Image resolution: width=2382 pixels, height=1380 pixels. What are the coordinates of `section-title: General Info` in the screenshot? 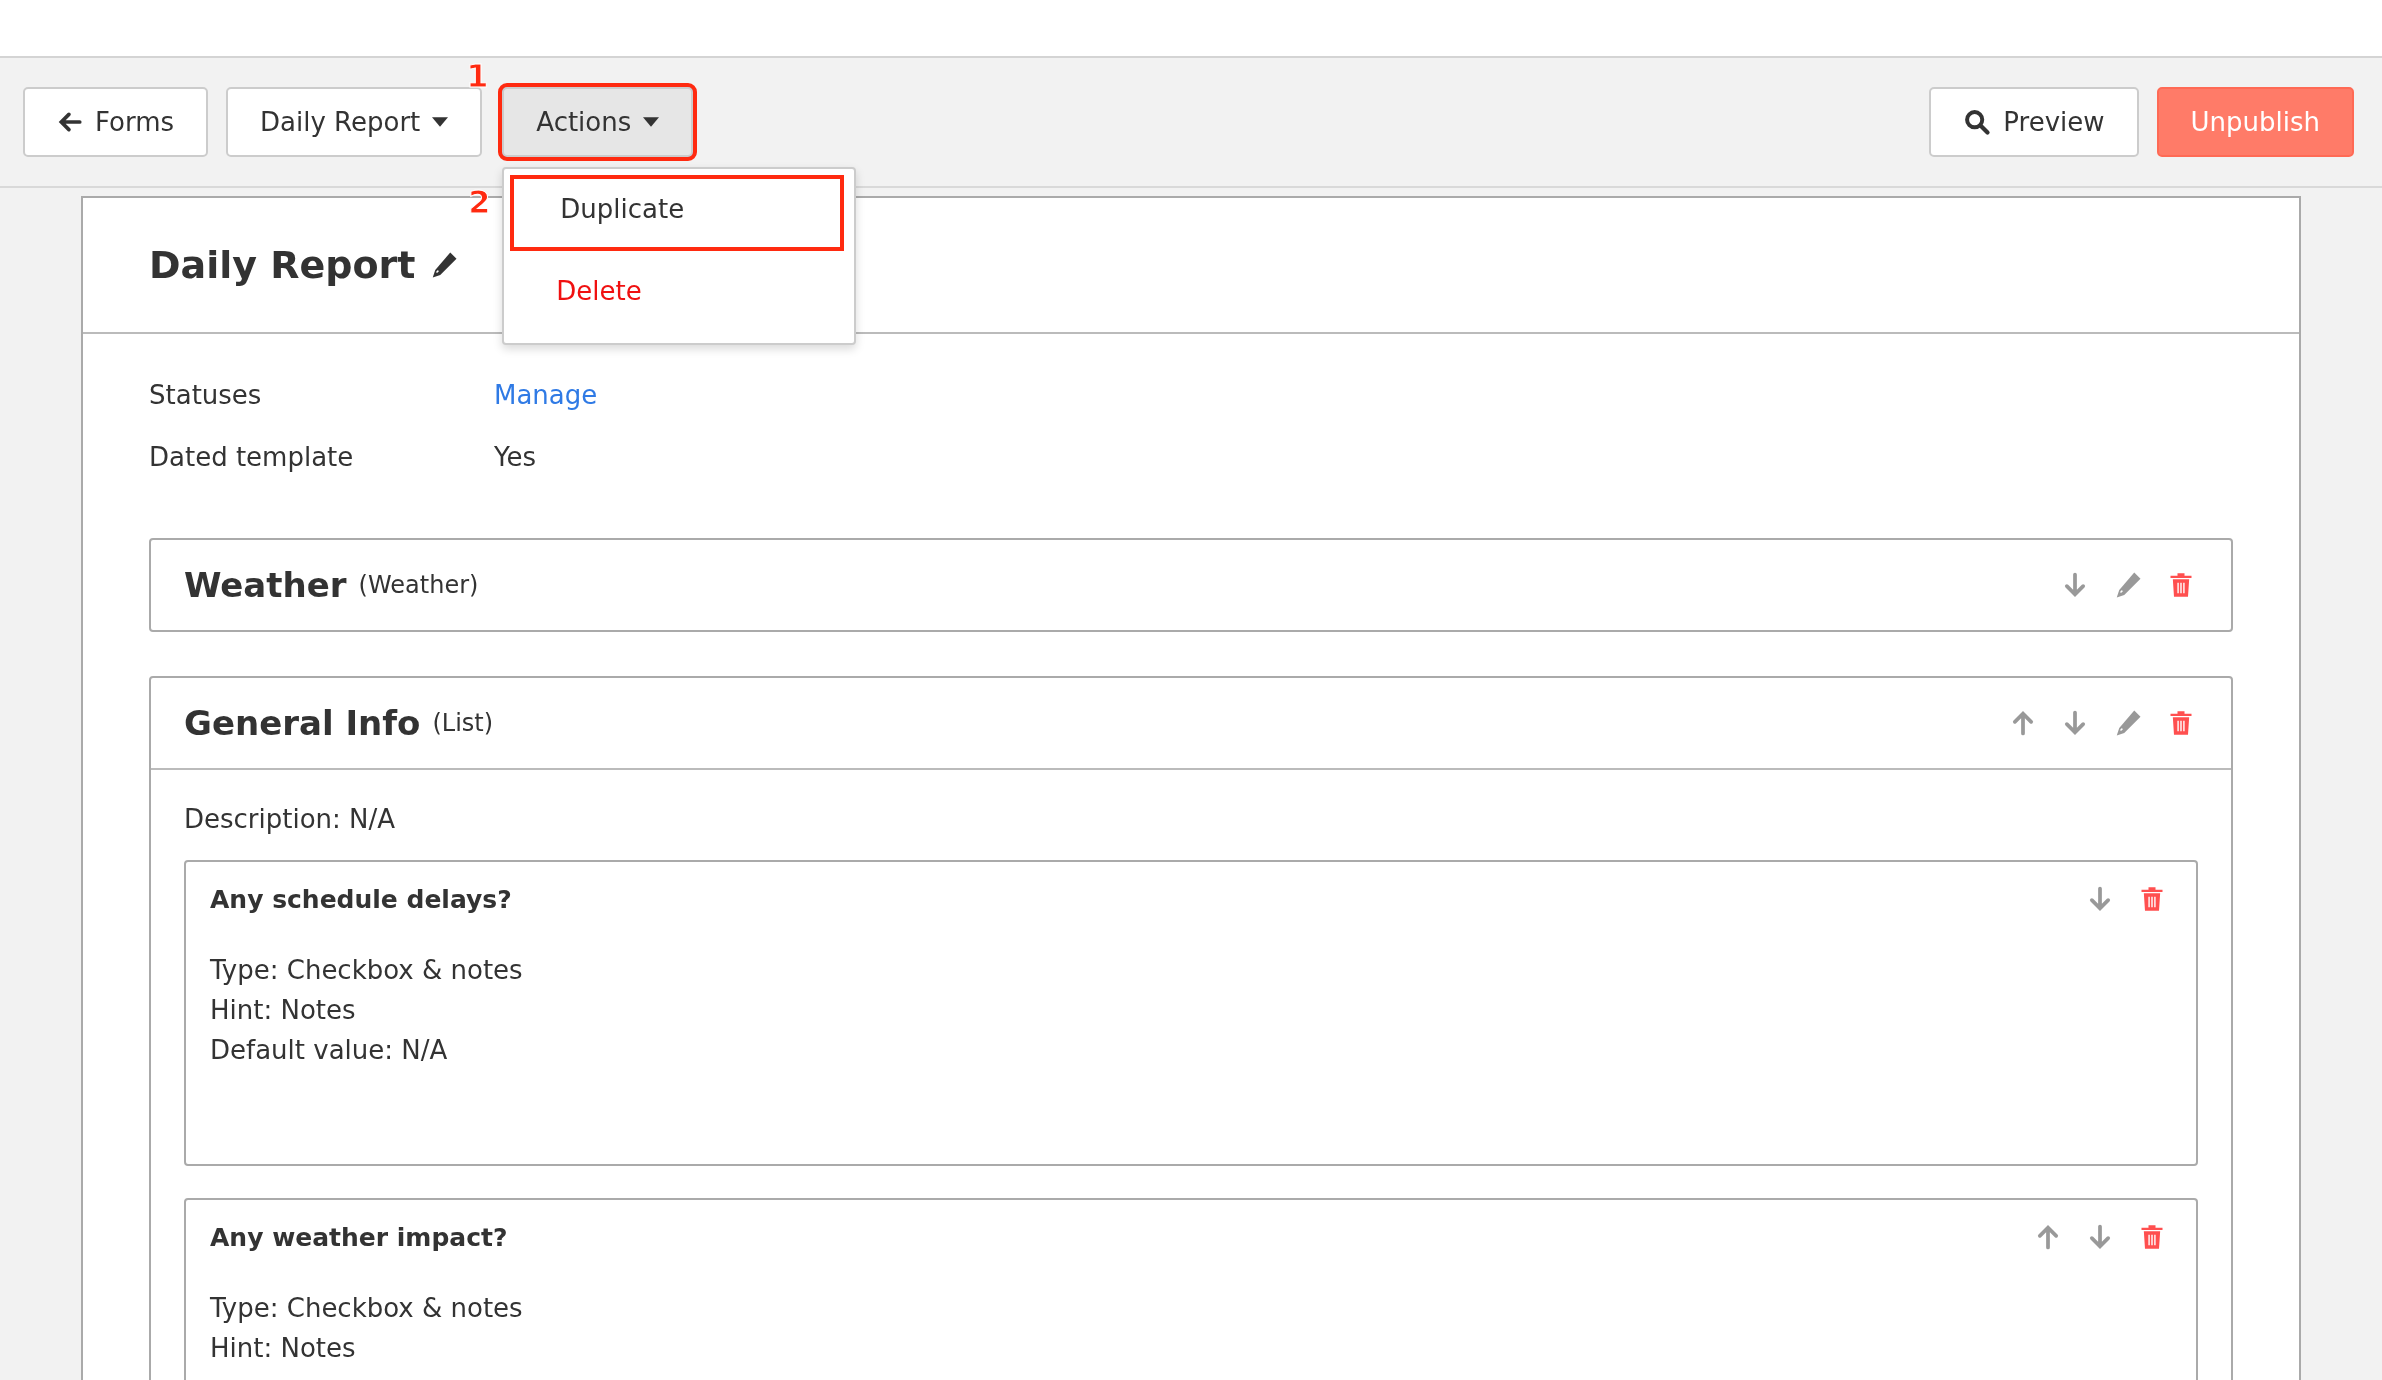 It's located at (302, 723).